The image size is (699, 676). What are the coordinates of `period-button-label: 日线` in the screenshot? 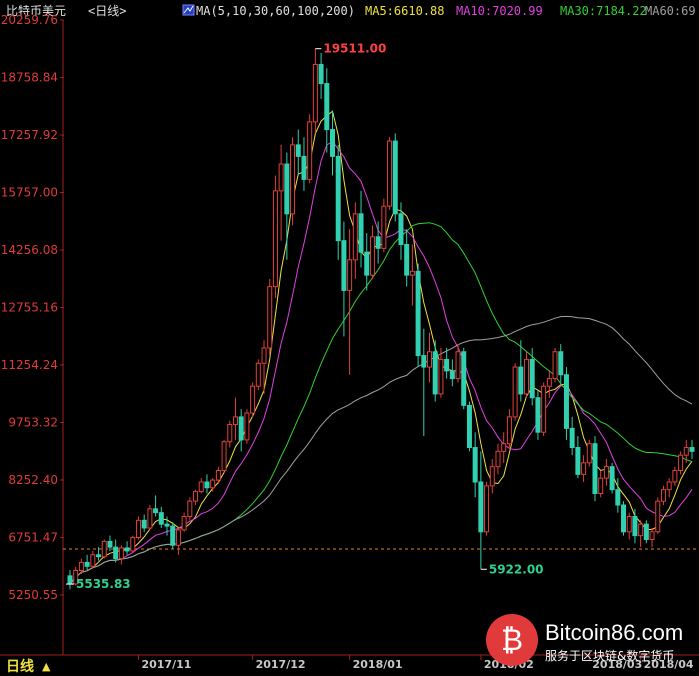 It's located at (20, 666).